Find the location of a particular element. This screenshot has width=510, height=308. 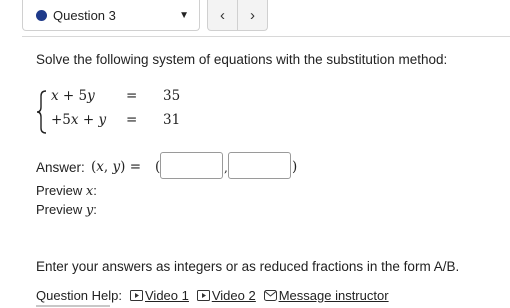

preview-x: Preview x: is located at coordinates (66, 191).